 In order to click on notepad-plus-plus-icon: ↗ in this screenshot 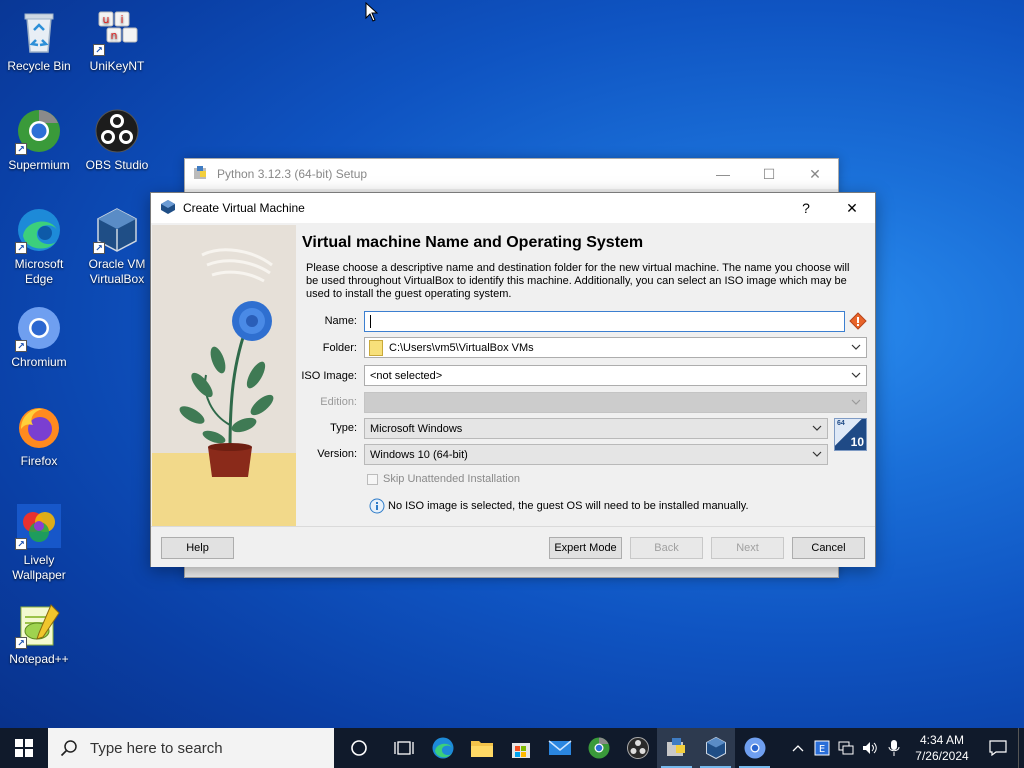, I will do `click(39, 625)`.